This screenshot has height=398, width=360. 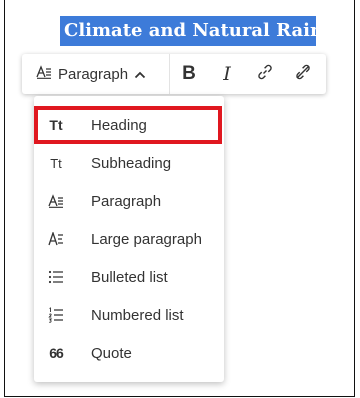 What do you see at coordinates (111, 353) in the screenshot?
I see `dropdown-item-label: Quote` at bounding box center [111, 353].